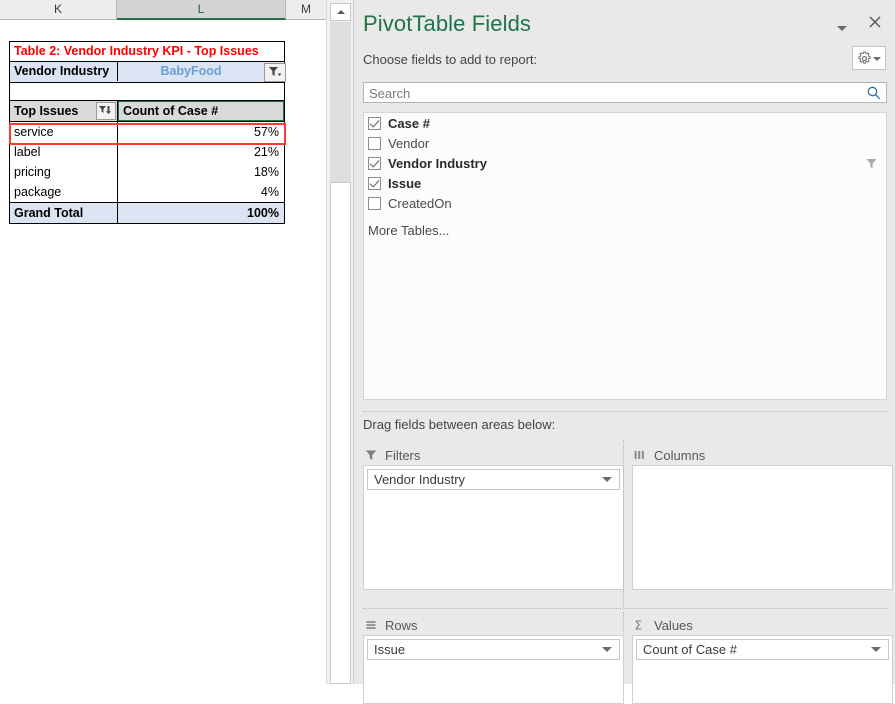 This screenshot has height=704, width=895. I want to click on area-label: Columns, so click(680, 455).